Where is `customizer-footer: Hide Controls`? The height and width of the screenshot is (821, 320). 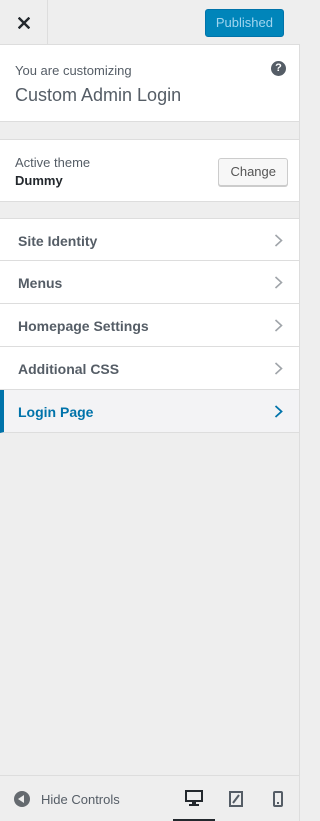
customizer-footer: Hide Controls is located at coordinates (149, 798).